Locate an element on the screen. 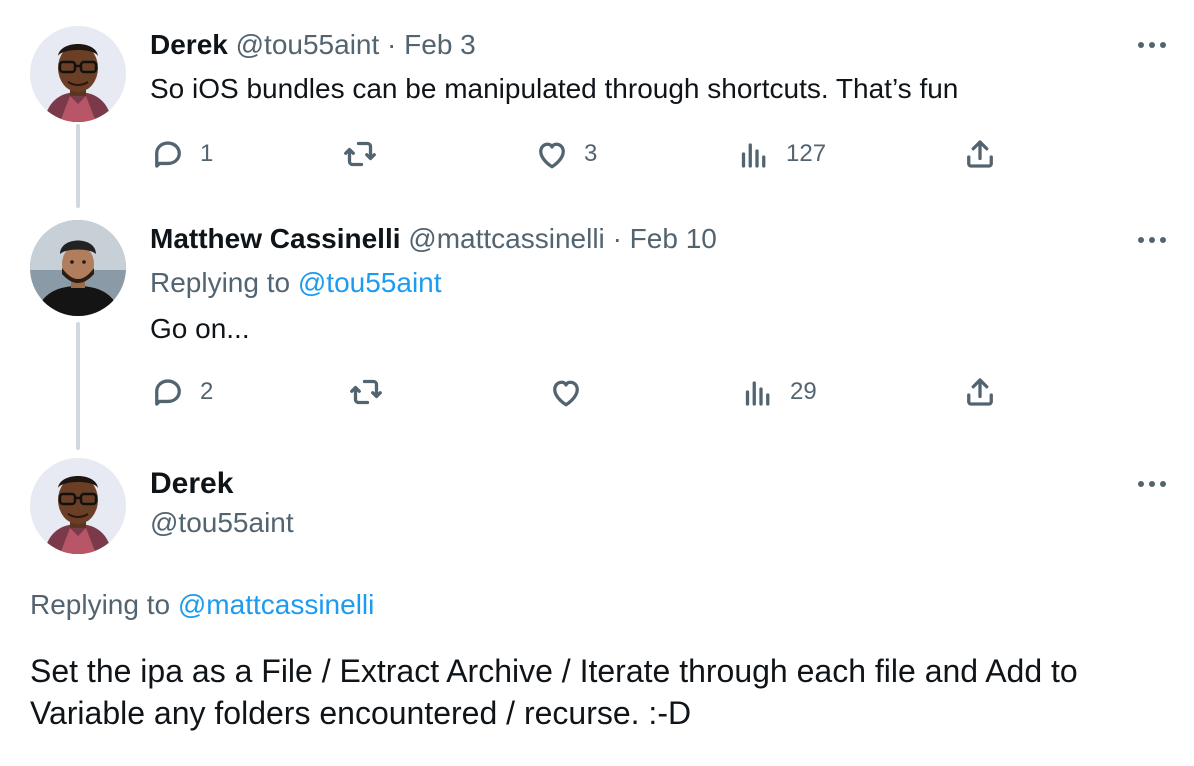 The image size is (1194, 766). author-handle: @mattcassinelli is located at coordinates (506, 238).